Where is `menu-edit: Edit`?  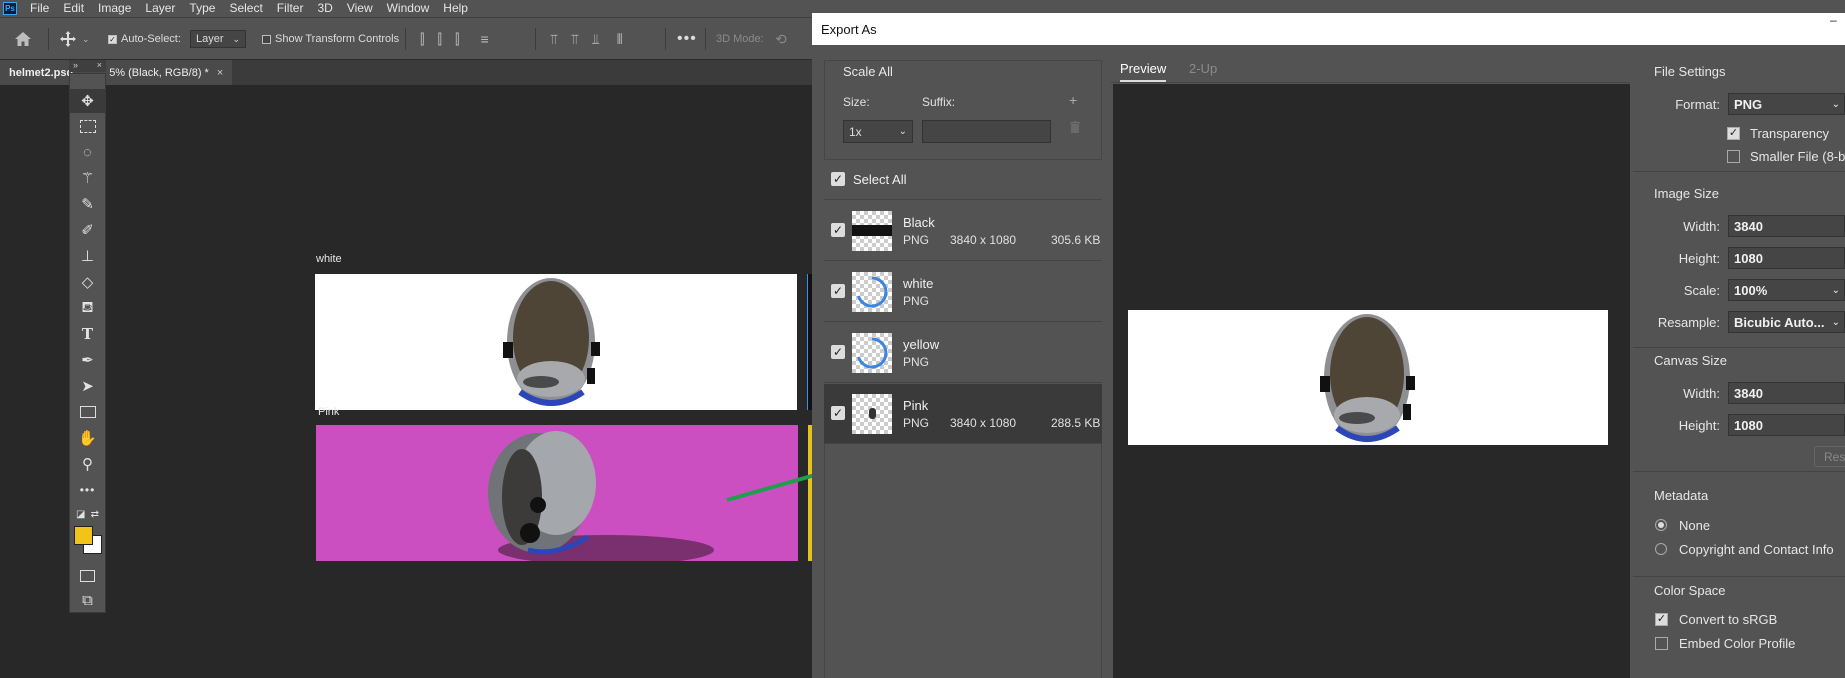 menu-edit: Edit is located at coordinates (73, 8).